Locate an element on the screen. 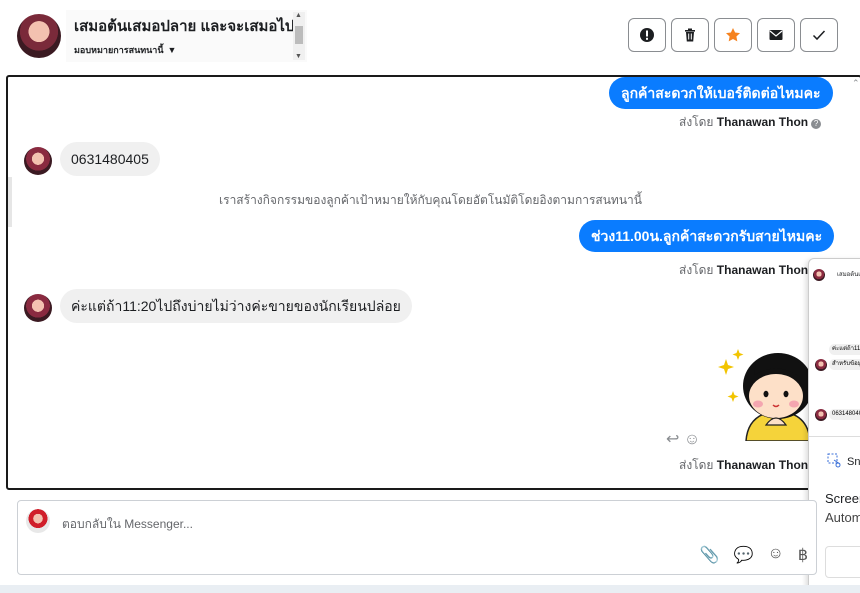  message-actions: ↩ ☺ is located at coordinates (683, 439).